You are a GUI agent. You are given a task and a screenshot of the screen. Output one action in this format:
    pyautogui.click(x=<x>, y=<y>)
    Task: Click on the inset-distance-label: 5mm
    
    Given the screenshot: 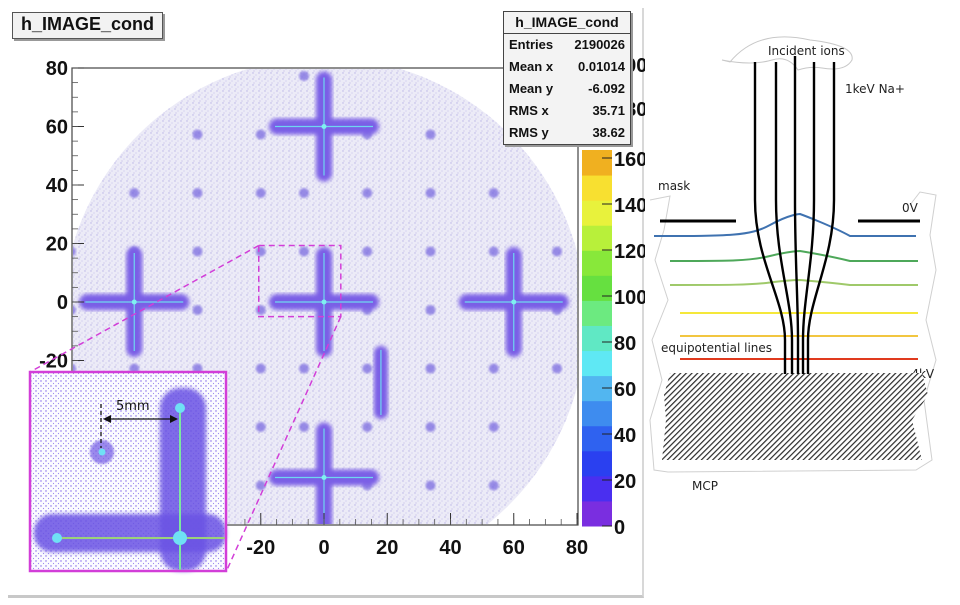 What is the action you would take?
    pyautogui.click(x=133, y=406)
    